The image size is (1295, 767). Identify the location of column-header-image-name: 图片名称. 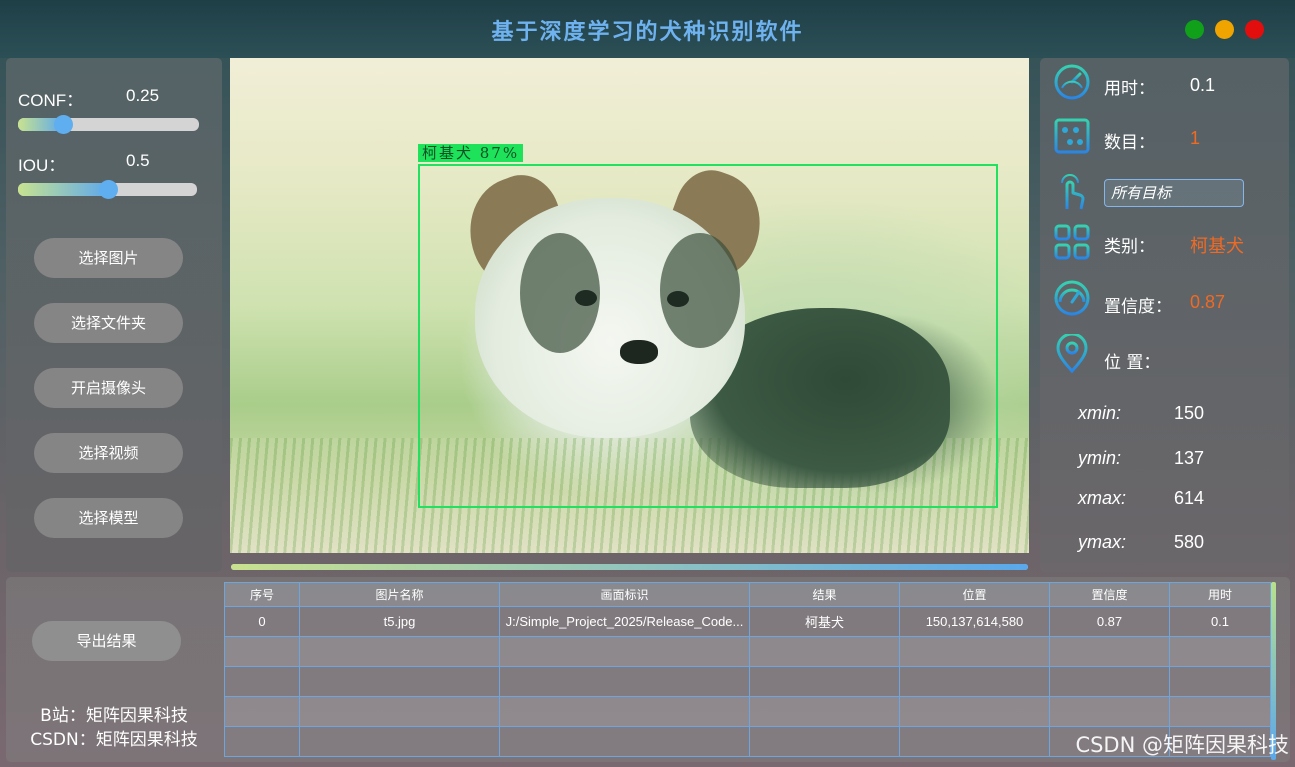
(399, 594).